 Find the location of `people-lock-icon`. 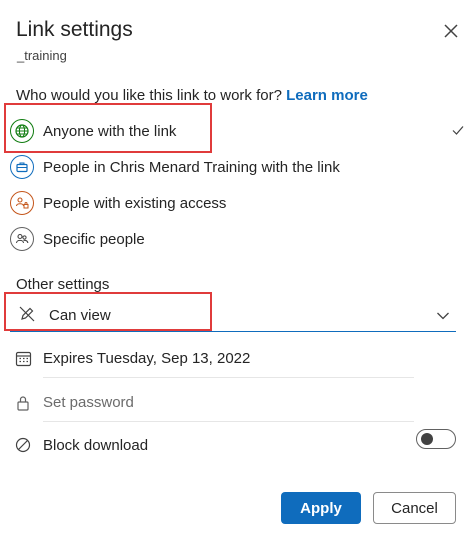

people-lock-icon is located at coordinates (22, 203).